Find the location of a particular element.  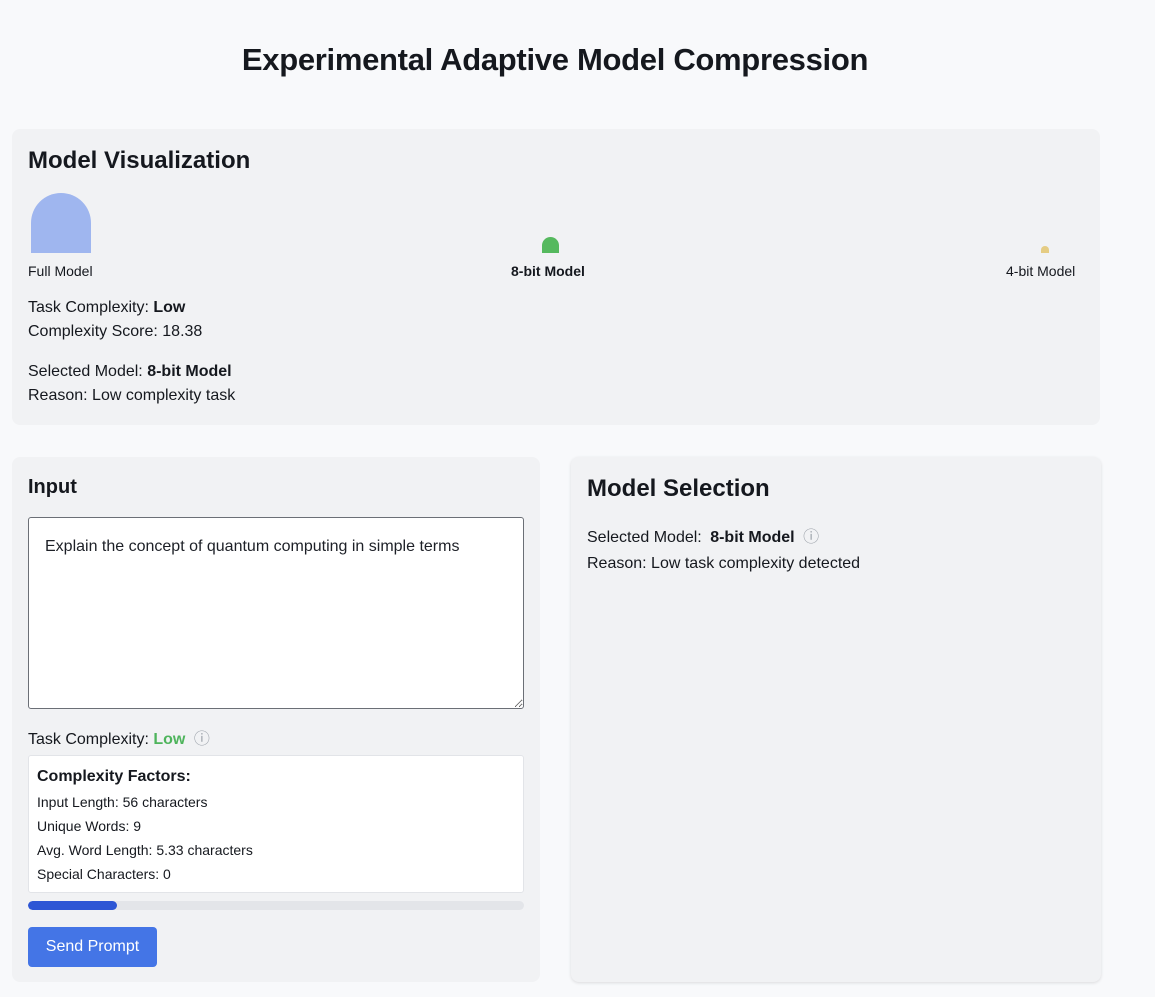

viz-reason: Reason: Low complexity task is located at coordinates (131, 396).